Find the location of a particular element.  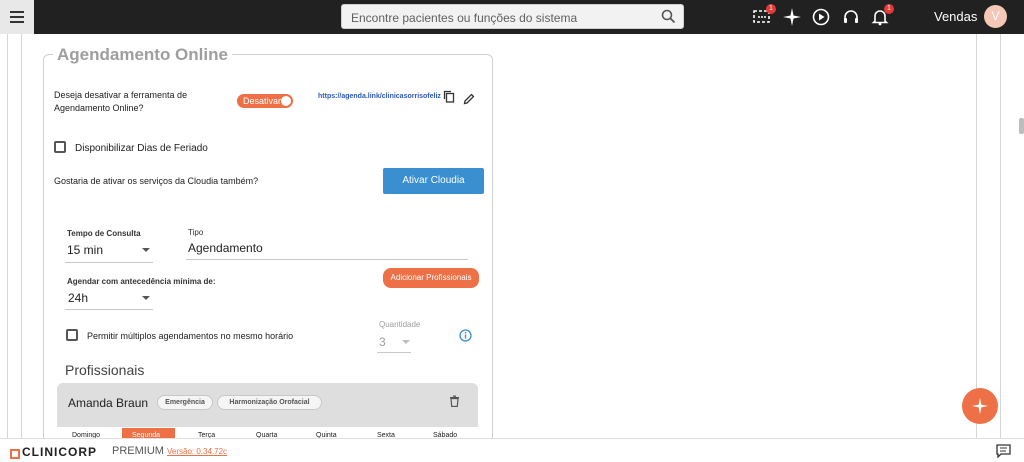

brand-name: CLINICORP is located at coordinates (59, 452).